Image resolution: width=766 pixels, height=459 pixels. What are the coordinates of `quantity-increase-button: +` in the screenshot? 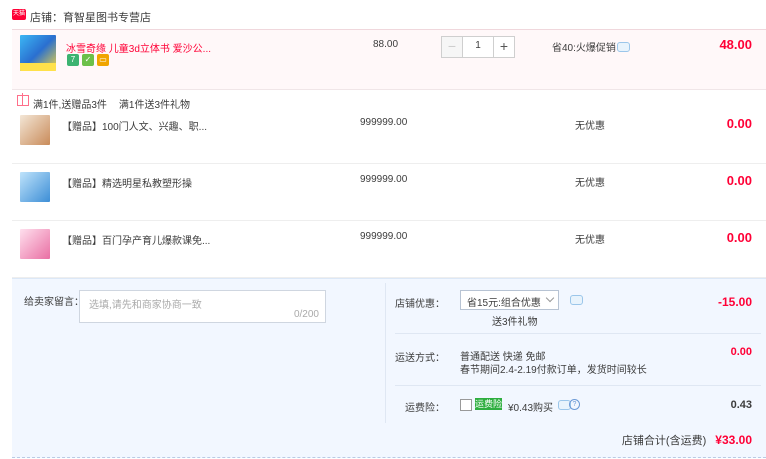 It's located at (503, 47).